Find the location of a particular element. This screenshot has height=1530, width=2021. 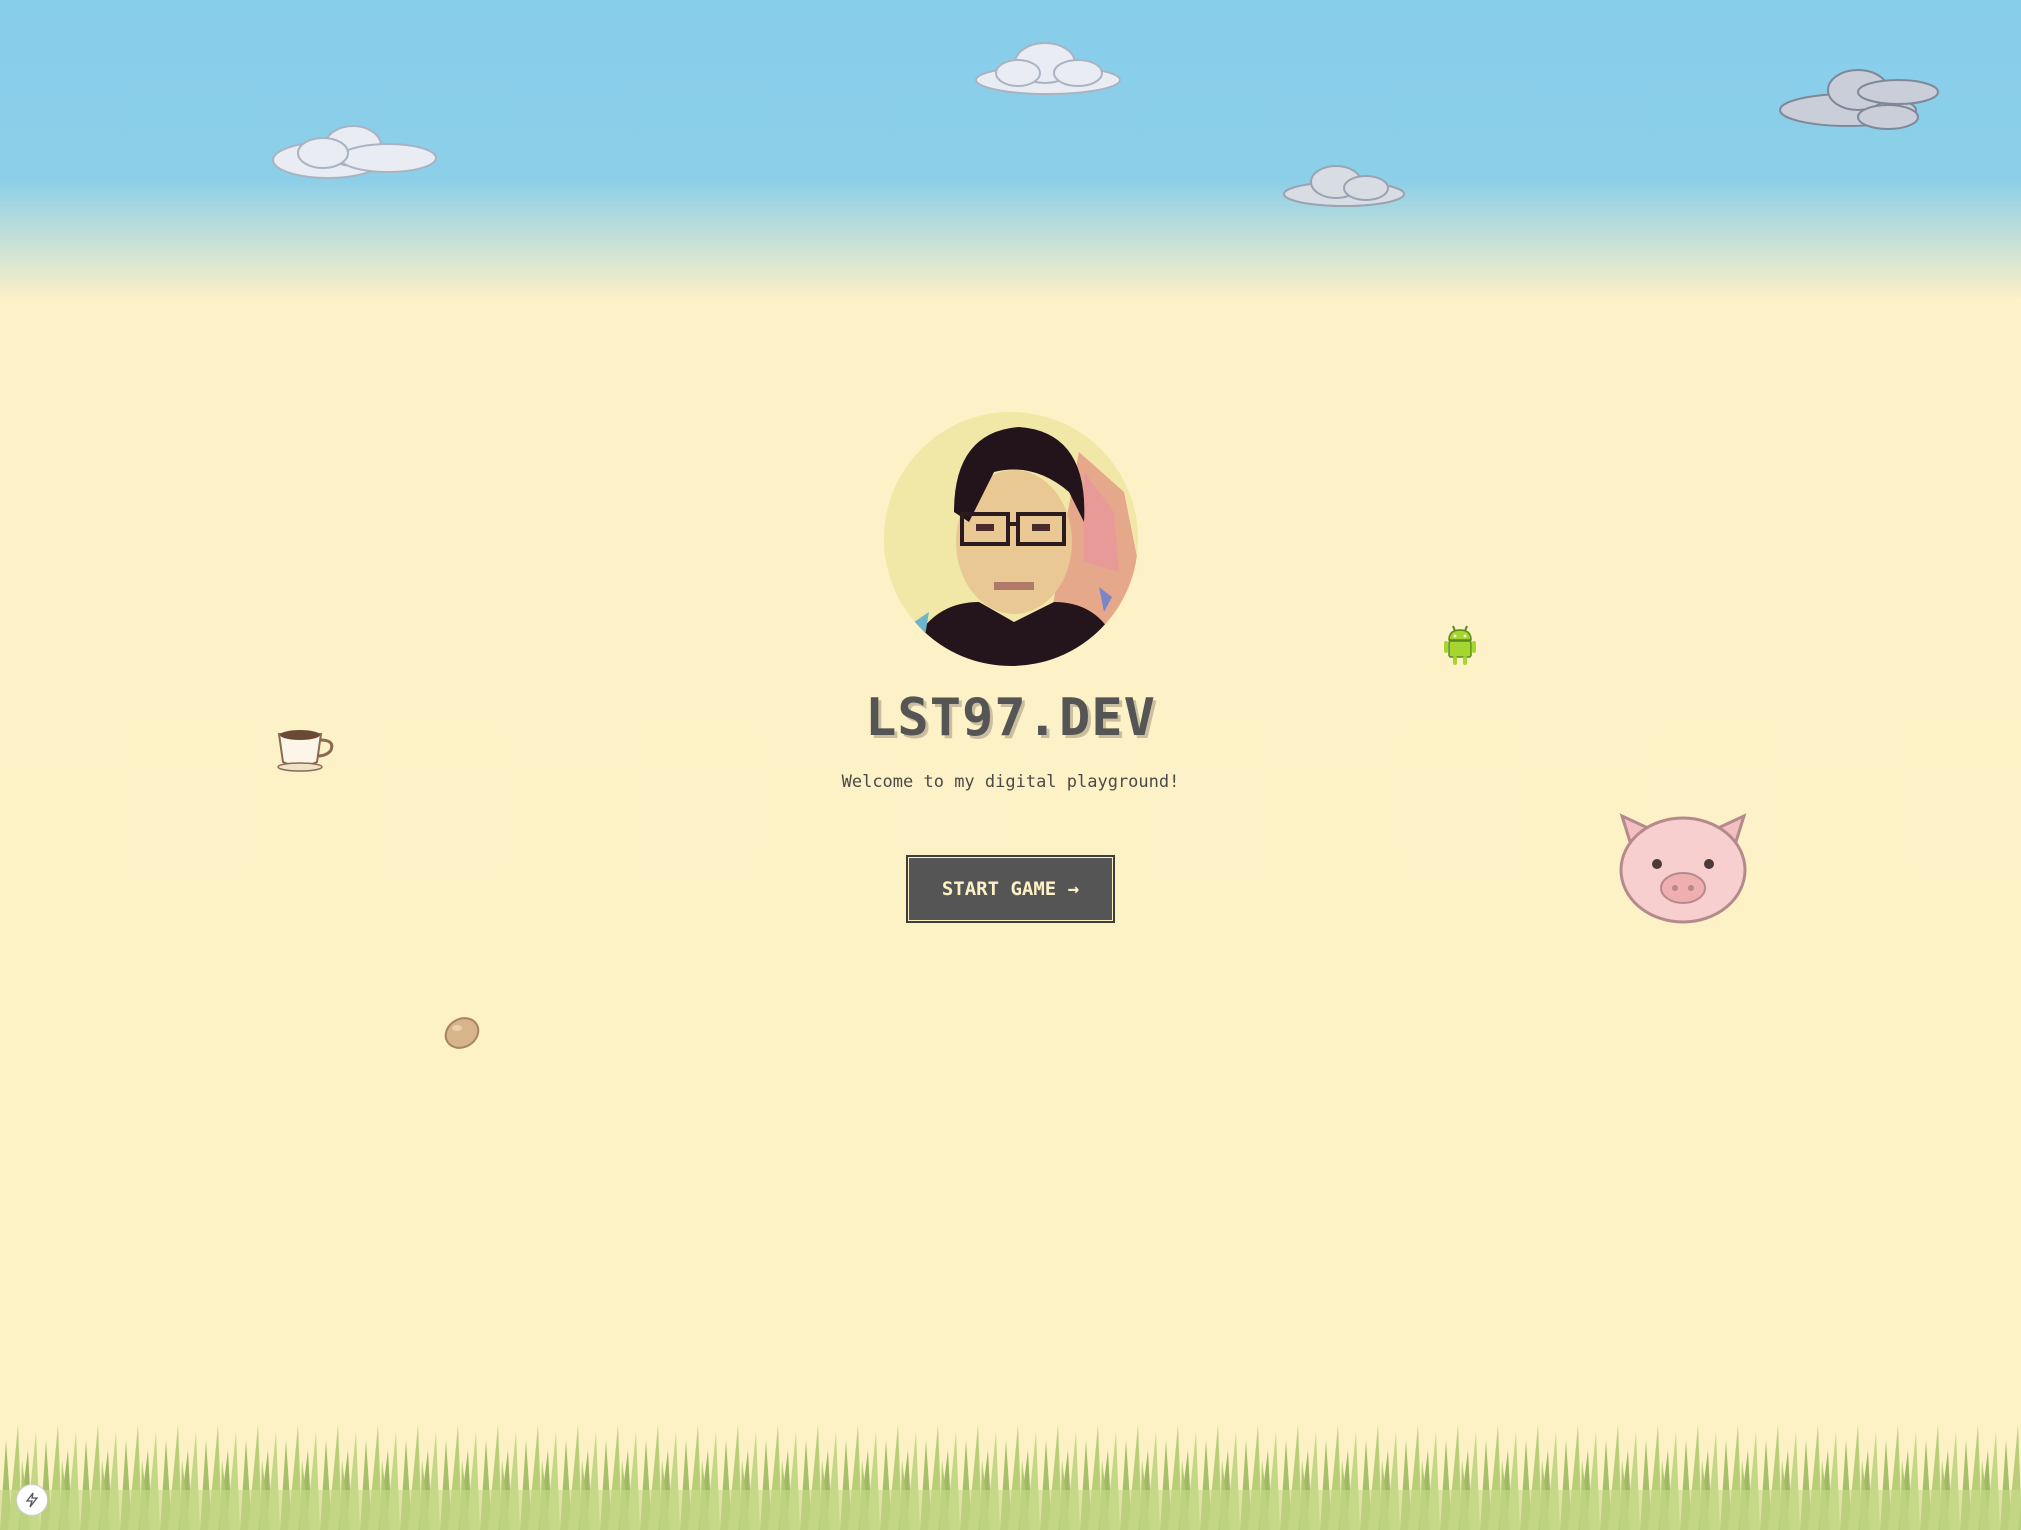

android-icon is located at coordinates (1460, 645).